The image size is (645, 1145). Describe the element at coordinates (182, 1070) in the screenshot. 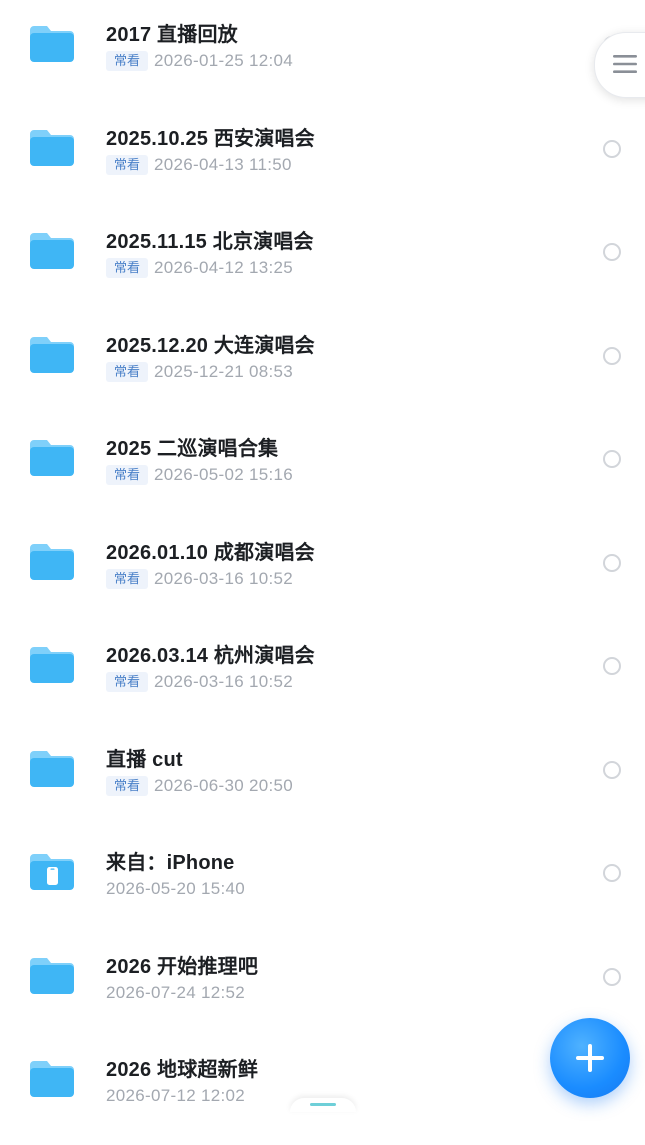

I see `file-name: 2026 地球超新鲜` at that location.